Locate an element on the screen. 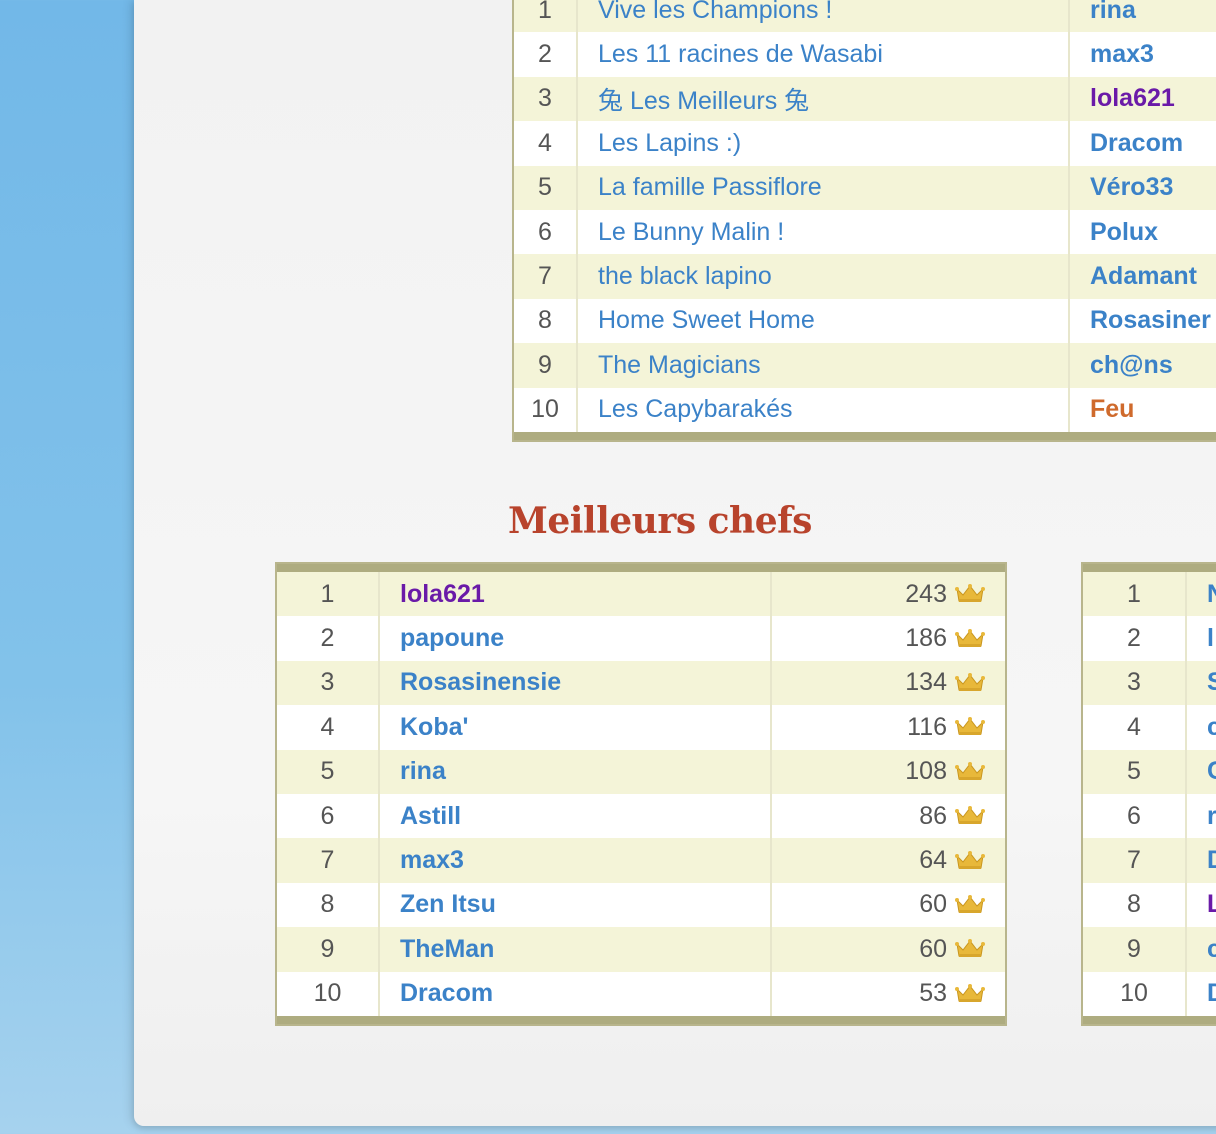 The height and width of the screenshot is (1134, 1216). chef-name-link: rina is located at coordinates (576, 771).